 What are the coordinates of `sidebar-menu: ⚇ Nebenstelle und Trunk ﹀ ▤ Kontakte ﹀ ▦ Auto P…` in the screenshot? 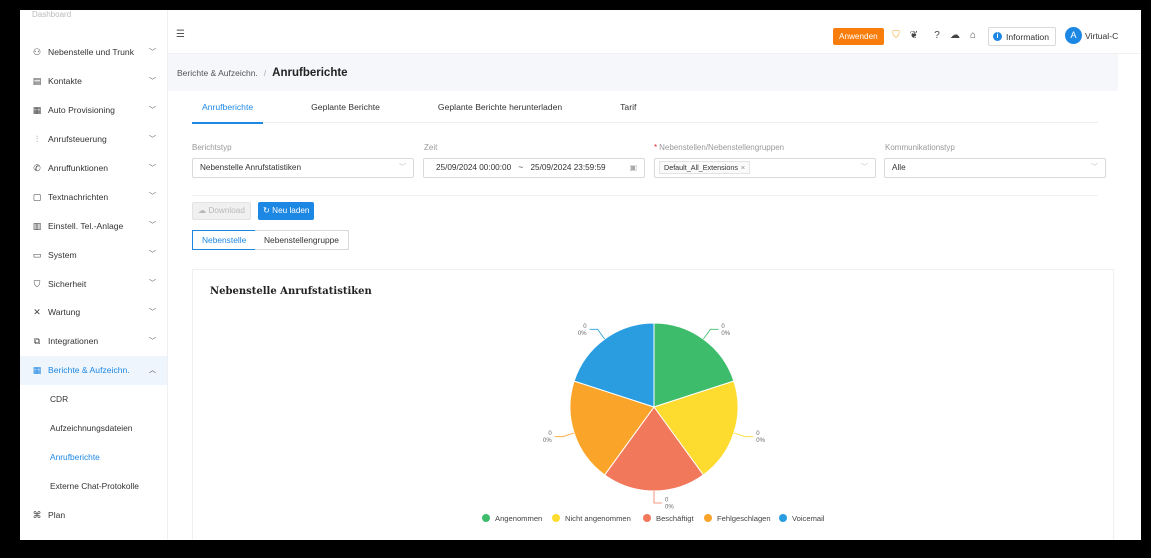 It's located at (93, 283).